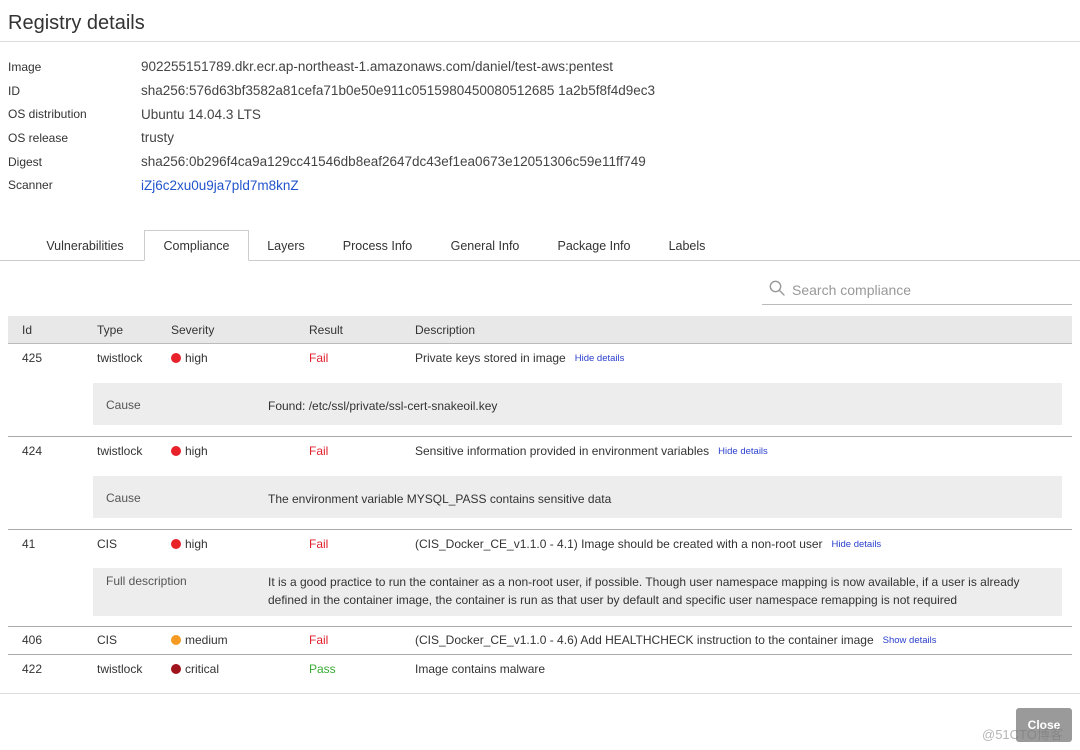 The image size is (1080, 750). What do you see at coordinates (1022, 734) in the screenshot?
I see `watermark: @51CTO博客` at bounding box center [1022, 734].